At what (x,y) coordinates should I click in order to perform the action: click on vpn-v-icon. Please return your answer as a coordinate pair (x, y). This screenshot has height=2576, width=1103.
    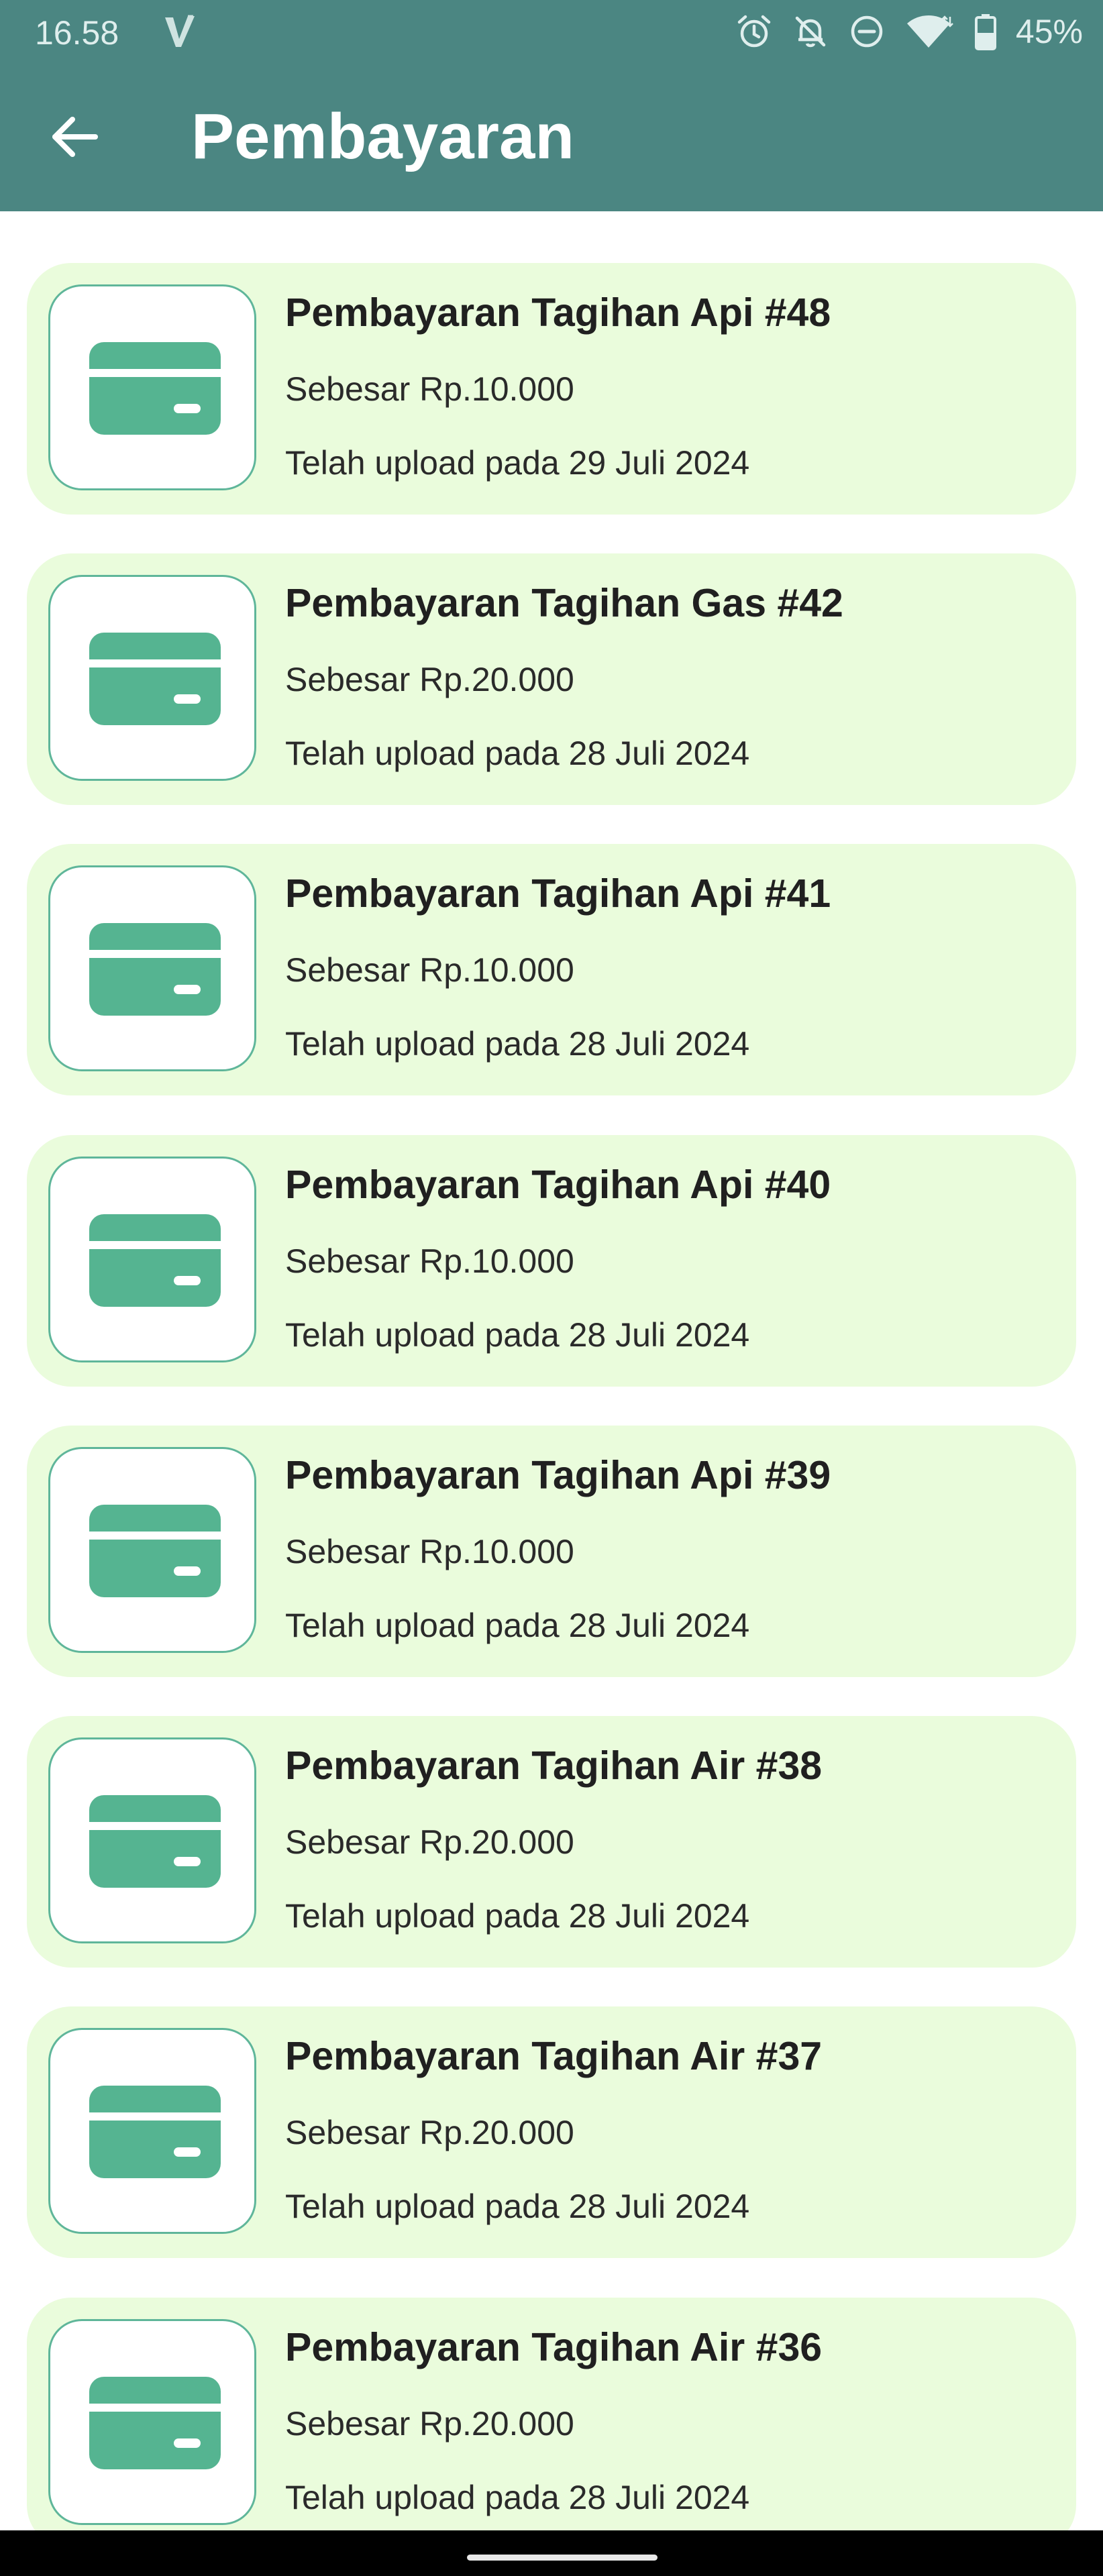
    Looking at the image, I should click on (181, 32).